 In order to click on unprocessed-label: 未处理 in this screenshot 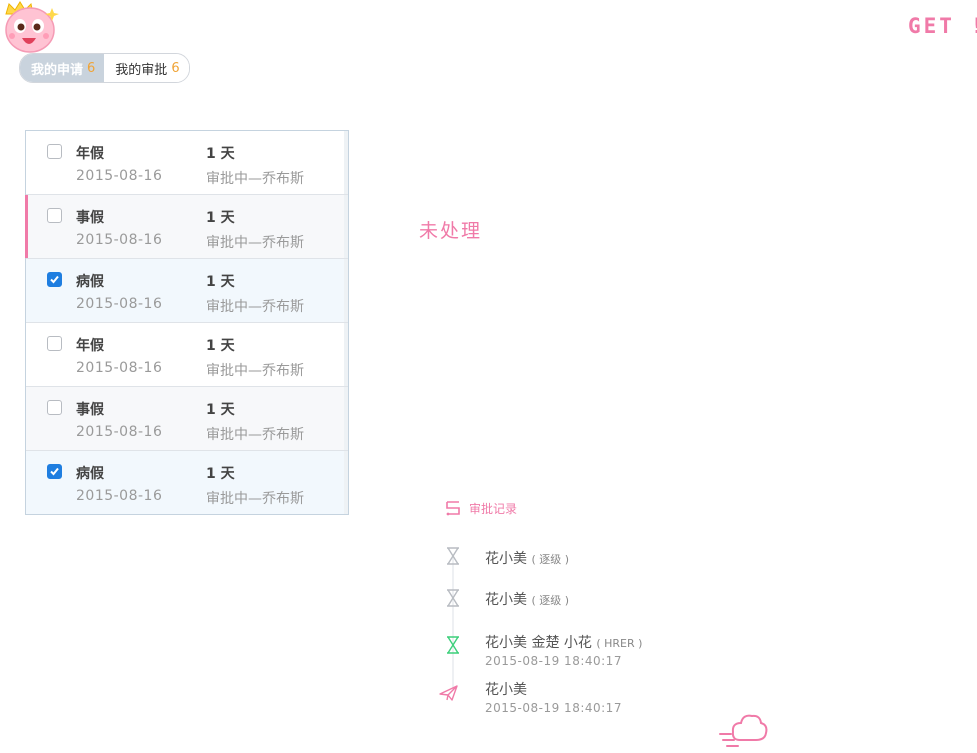, I will do `click(451, 231)`.